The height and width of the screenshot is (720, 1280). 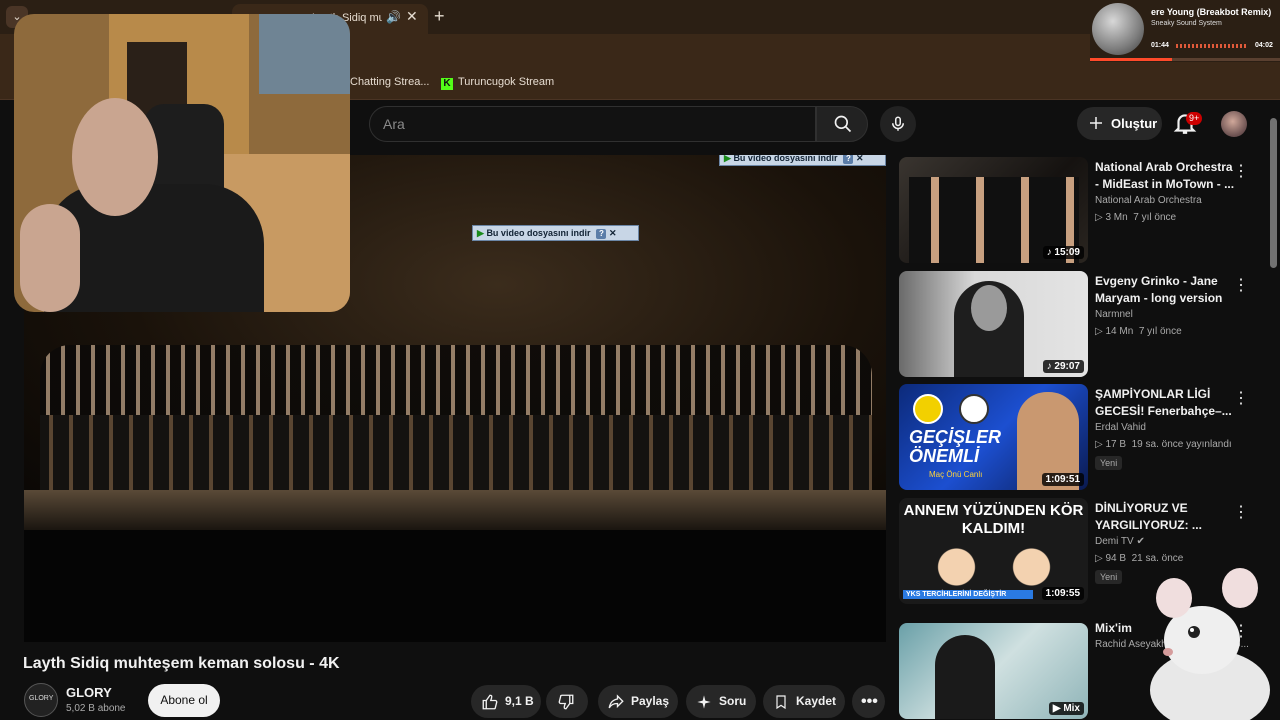 I want to click on thumbnail-people, so click(x=994, y=567).